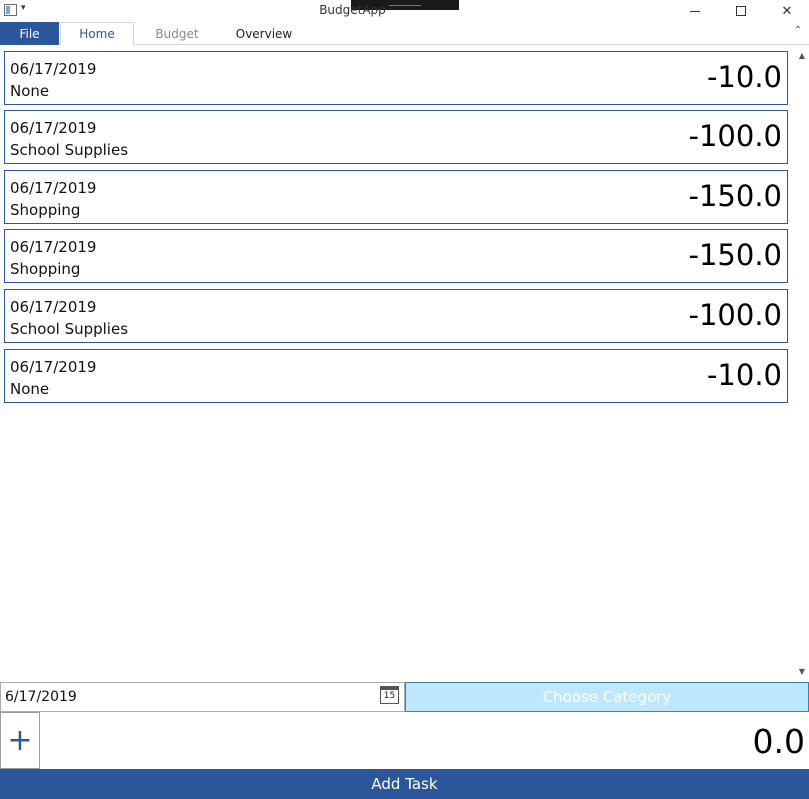 The width and height of the screenshot is (809, 799). I want to click on minimize-button, so click(695, 11).